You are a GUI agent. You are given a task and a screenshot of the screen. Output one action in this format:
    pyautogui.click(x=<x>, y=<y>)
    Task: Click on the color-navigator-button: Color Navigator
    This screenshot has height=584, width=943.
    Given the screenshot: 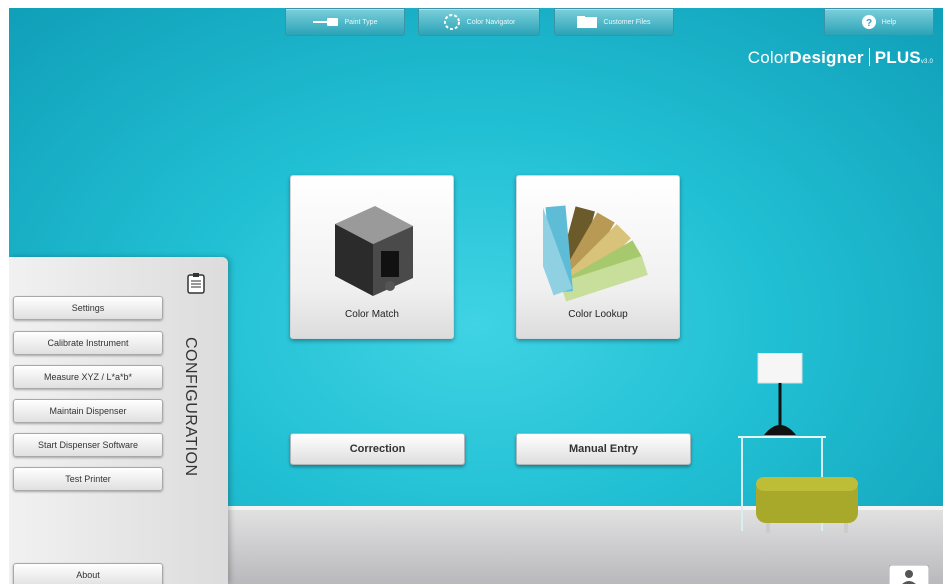 What is the action you would take?
    pyautogui.click(x=479, y=22)
    